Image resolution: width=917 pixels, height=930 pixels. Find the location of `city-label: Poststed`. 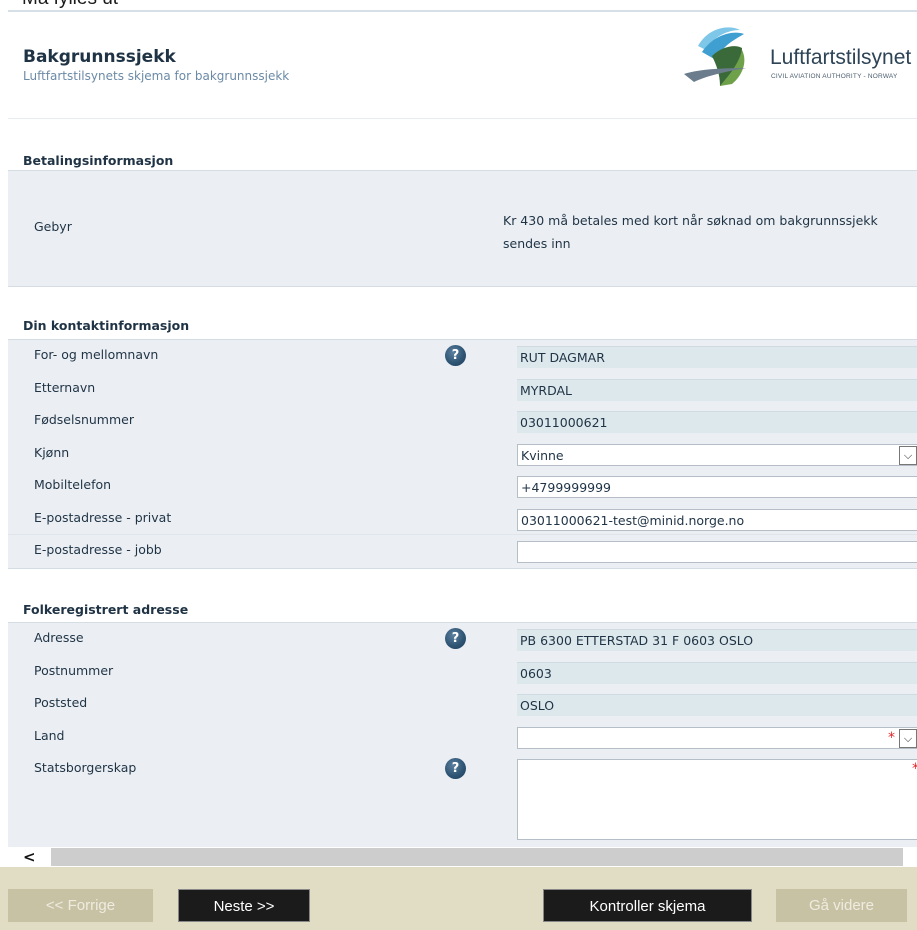

city-label: Poststed is located at coordinates (61, 702).